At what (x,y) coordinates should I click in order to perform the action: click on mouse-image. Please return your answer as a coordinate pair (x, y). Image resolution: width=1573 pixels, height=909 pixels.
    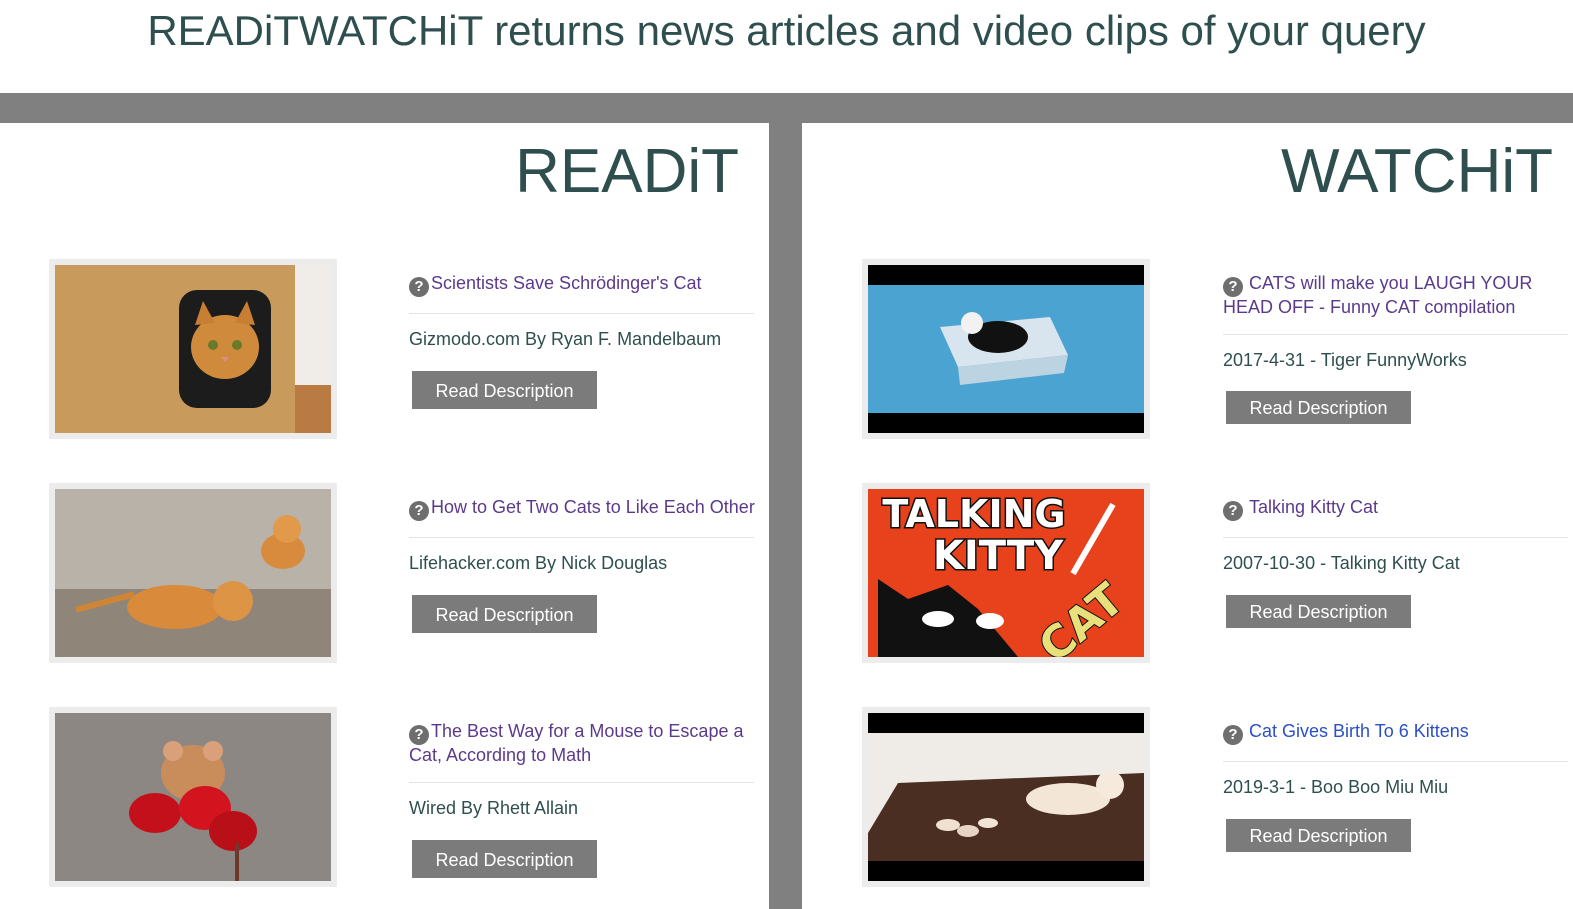
    Looking at the image, I should click on (193, 797).